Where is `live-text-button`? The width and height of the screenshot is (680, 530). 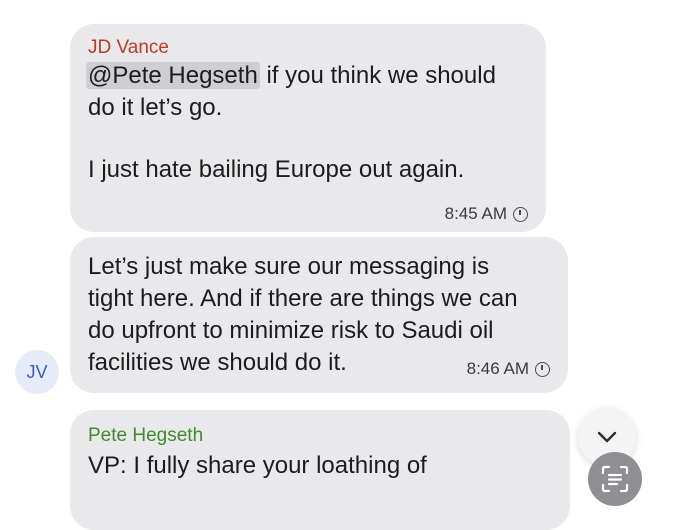 live-text-button is located at coordinates (615, 479).